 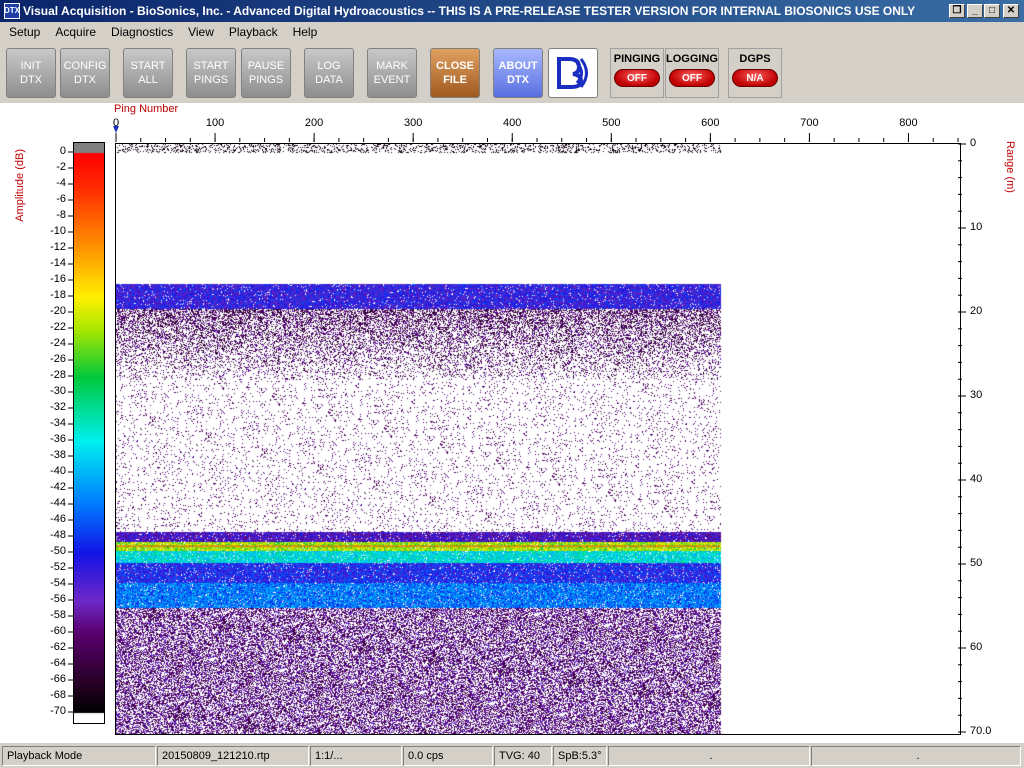 I want to click on colorbar-tick-label: -62, so click(x=58, y=647).